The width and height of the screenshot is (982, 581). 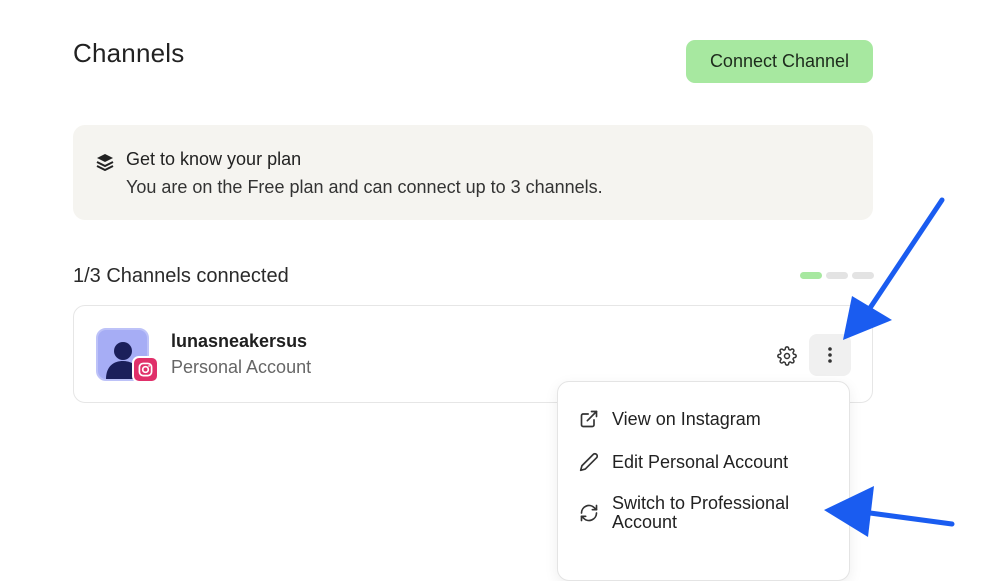 What do you see at coordinates (181, 276) in the screenshot?
I see `channels-connected-count: 1/3 Channels connected` at bounding box center [181, 276].